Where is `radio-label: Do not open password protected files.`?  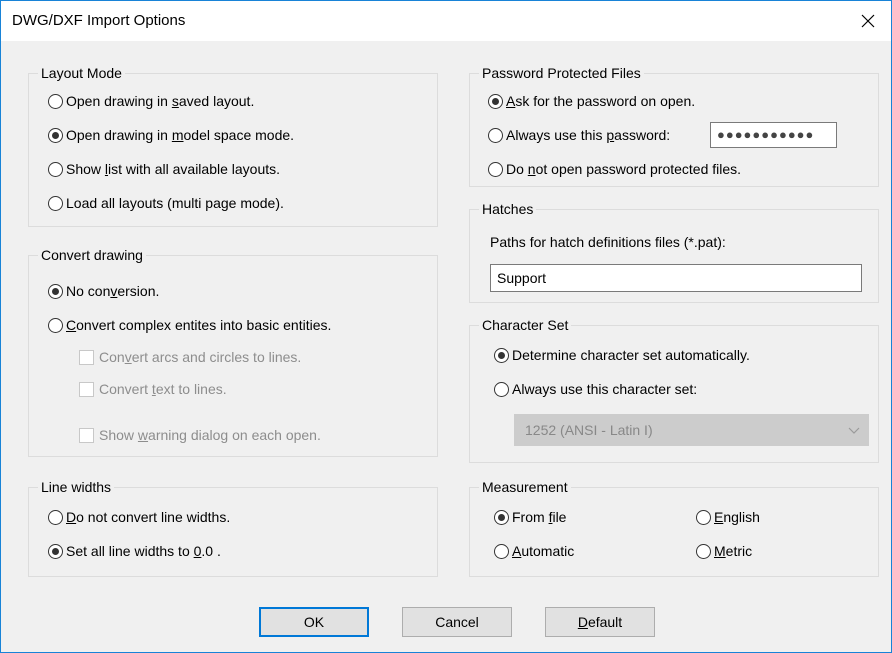
radio-label: Do not open password protected files. is located at coordinates (624, 169).